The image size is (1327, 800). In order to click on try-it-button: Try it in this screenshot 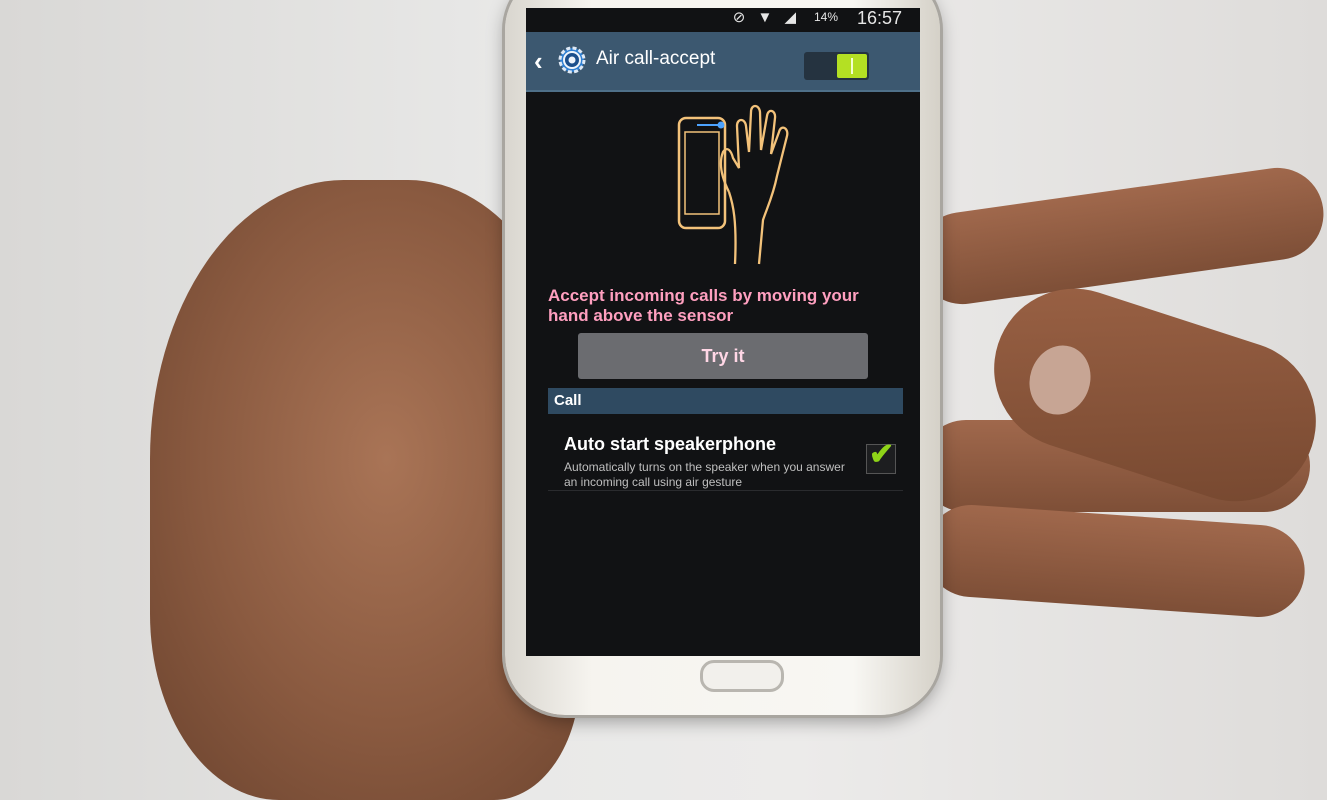, I will do `click(723, 356)`.